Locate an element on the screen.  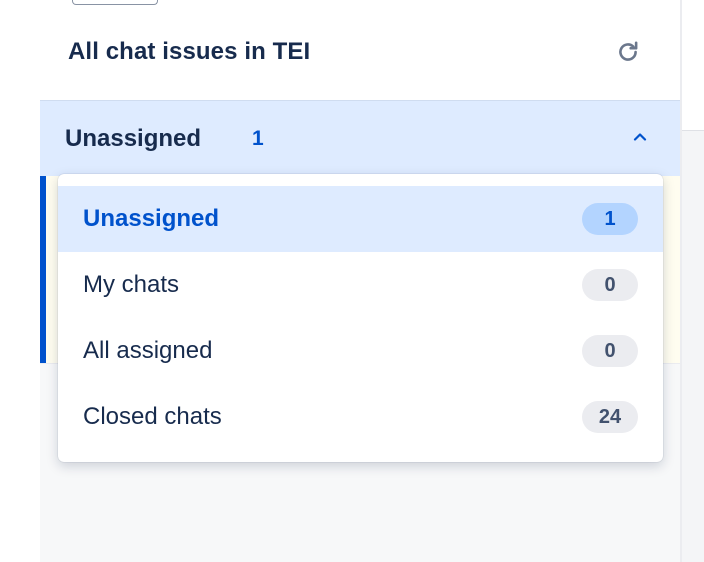
count-badge: 24 is located at coordinates (610, 417).